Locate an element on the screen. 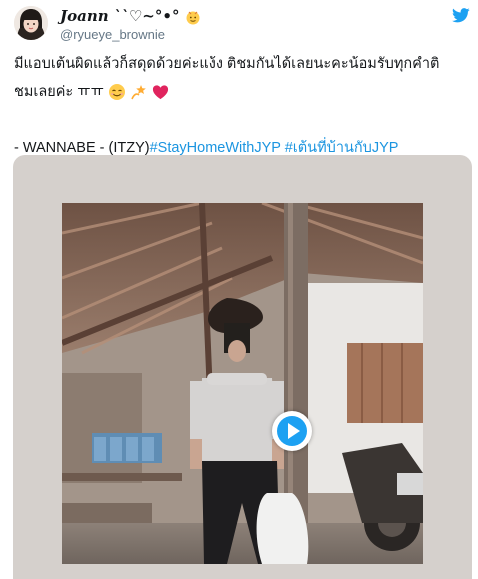  play-icon is located at coordinates (292, 431).